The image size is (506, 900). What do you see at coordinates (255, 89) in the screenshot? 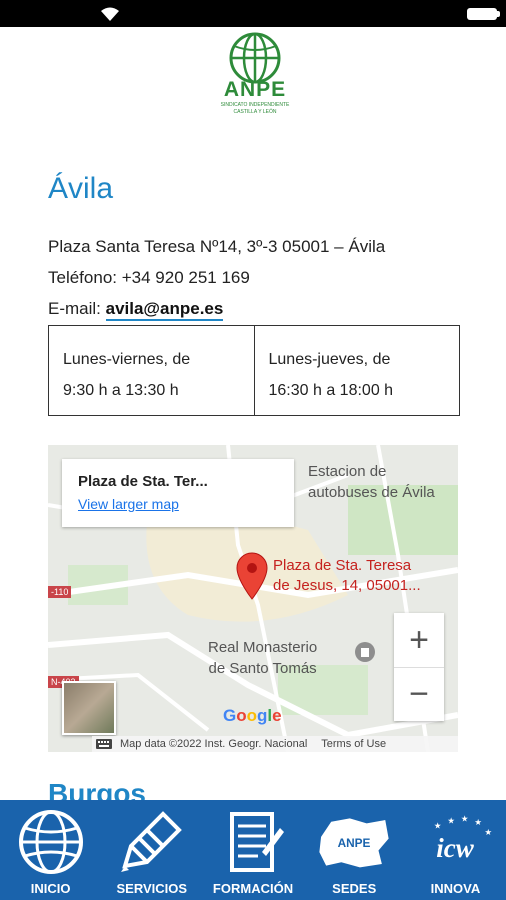
I see `logo-name: ANPE` at bounding box center [255, 89].